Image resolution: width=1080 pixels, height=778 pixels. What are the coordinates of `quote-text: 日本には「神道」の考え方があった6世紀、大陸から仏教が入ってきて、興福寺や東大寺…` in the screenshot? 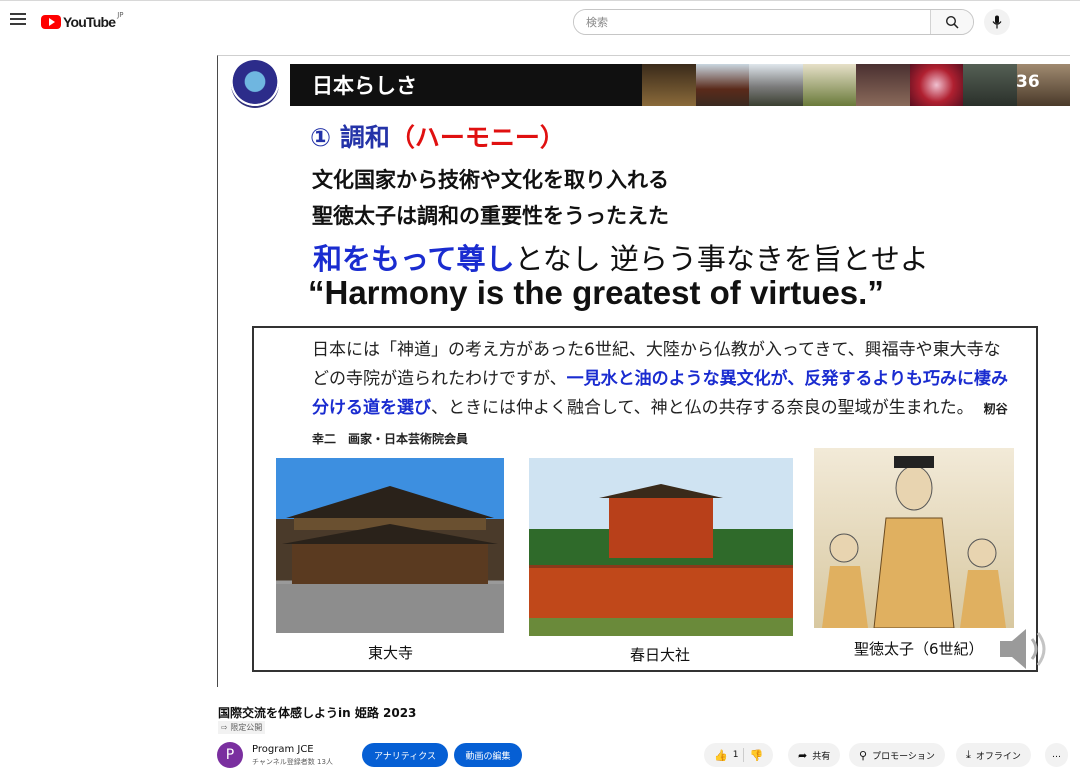 It's located at (662, 395).